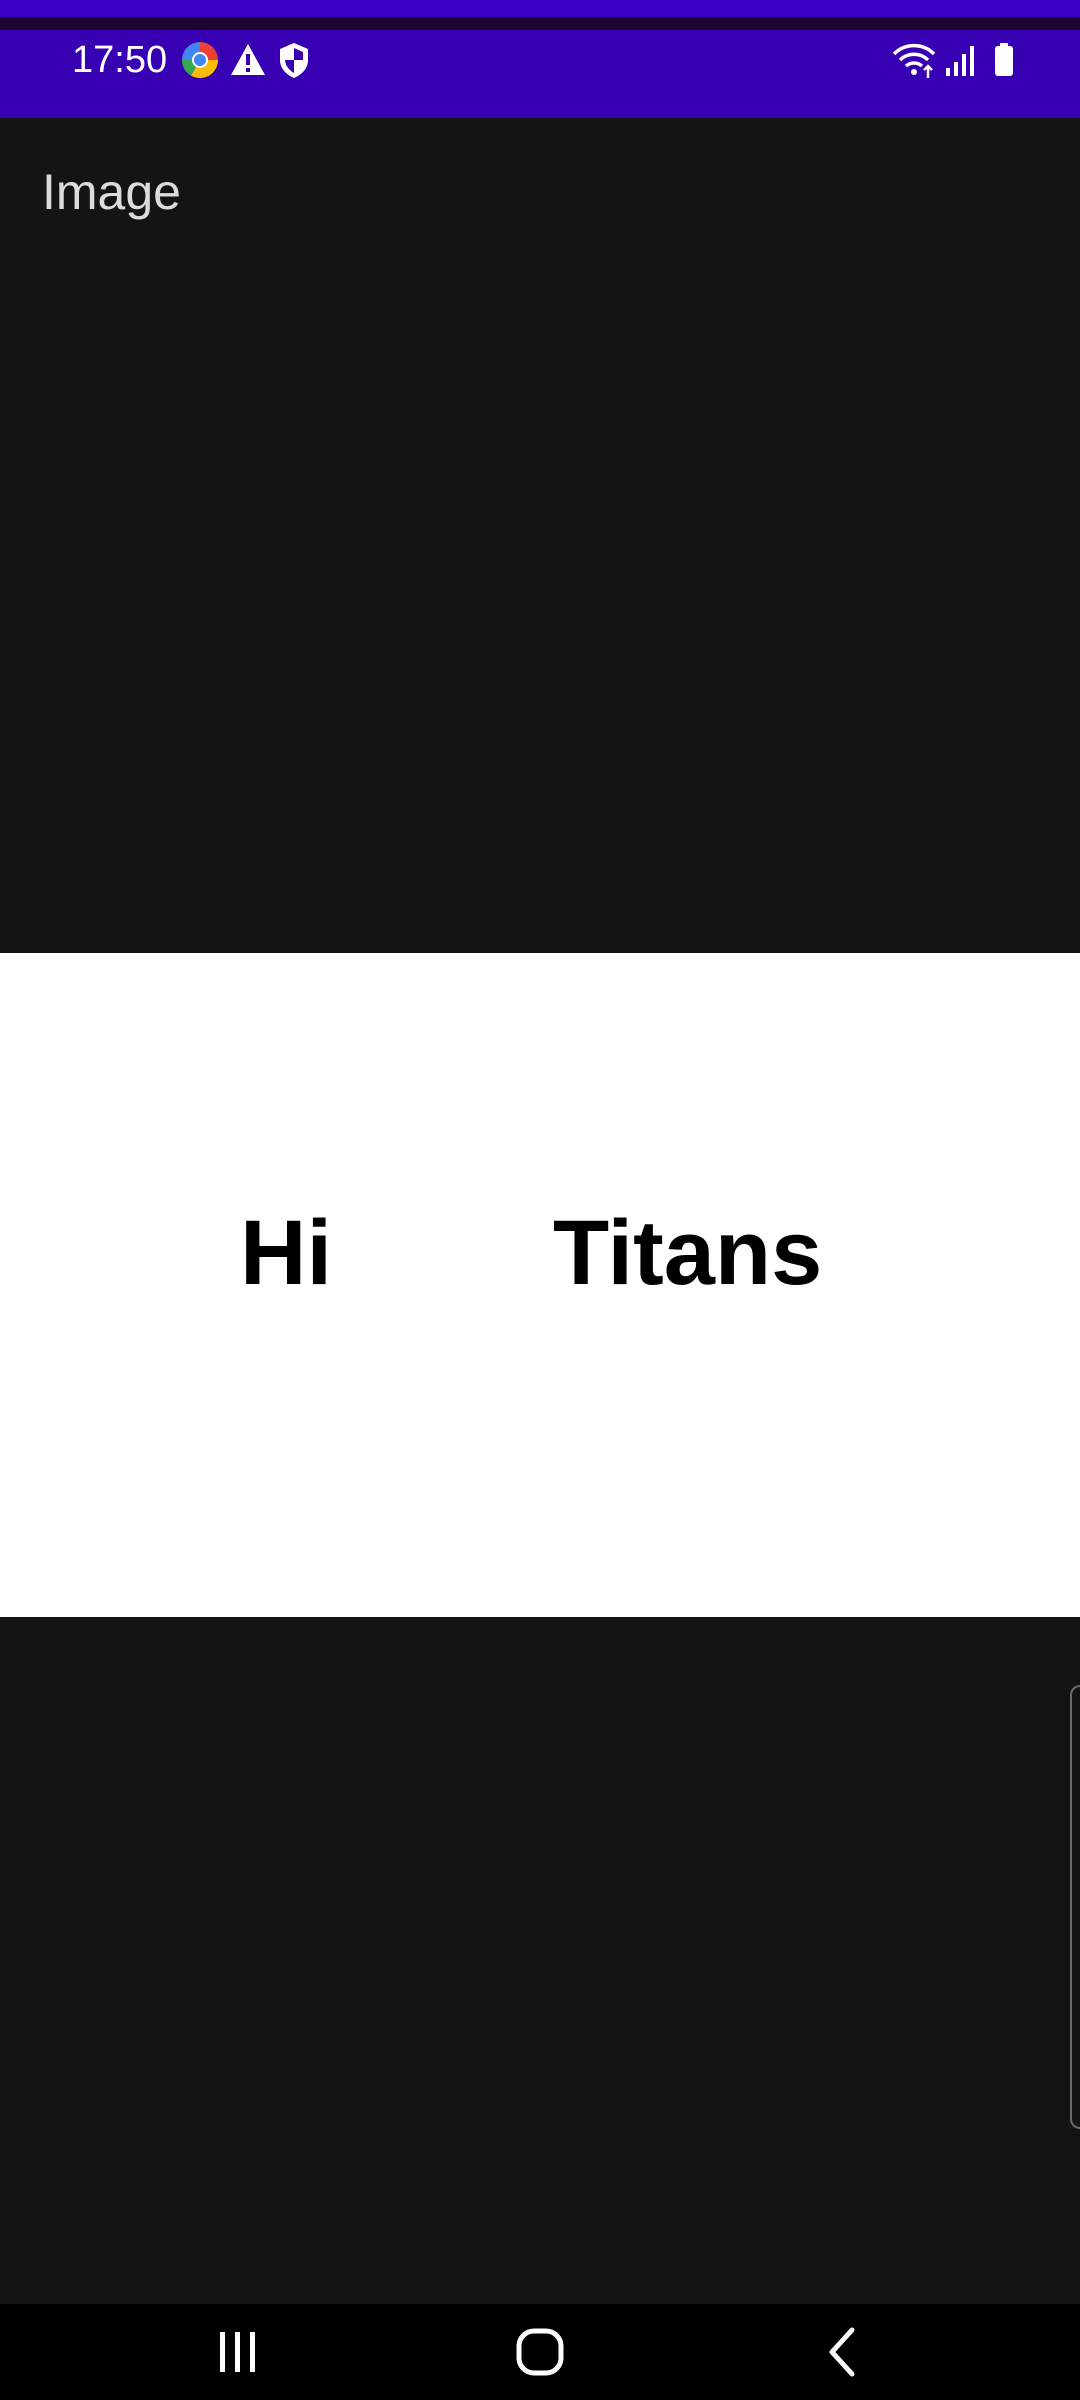 This screenshot has height=2400, width=1080. Describe the element at coordinates (1004, 60) in the screenshot. I see `battery-icon` at that location.